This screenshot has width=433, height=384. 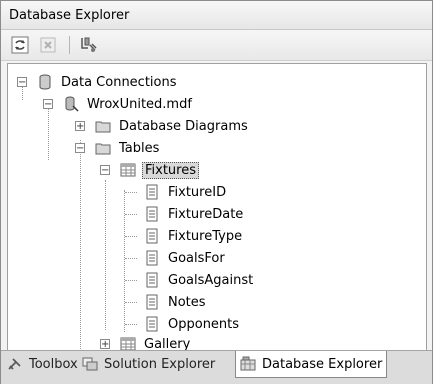 What do you see at coordinates (53, 364) in the screenshot?
I see `tab-label: Toolbox` at bounding box center [53, 364].